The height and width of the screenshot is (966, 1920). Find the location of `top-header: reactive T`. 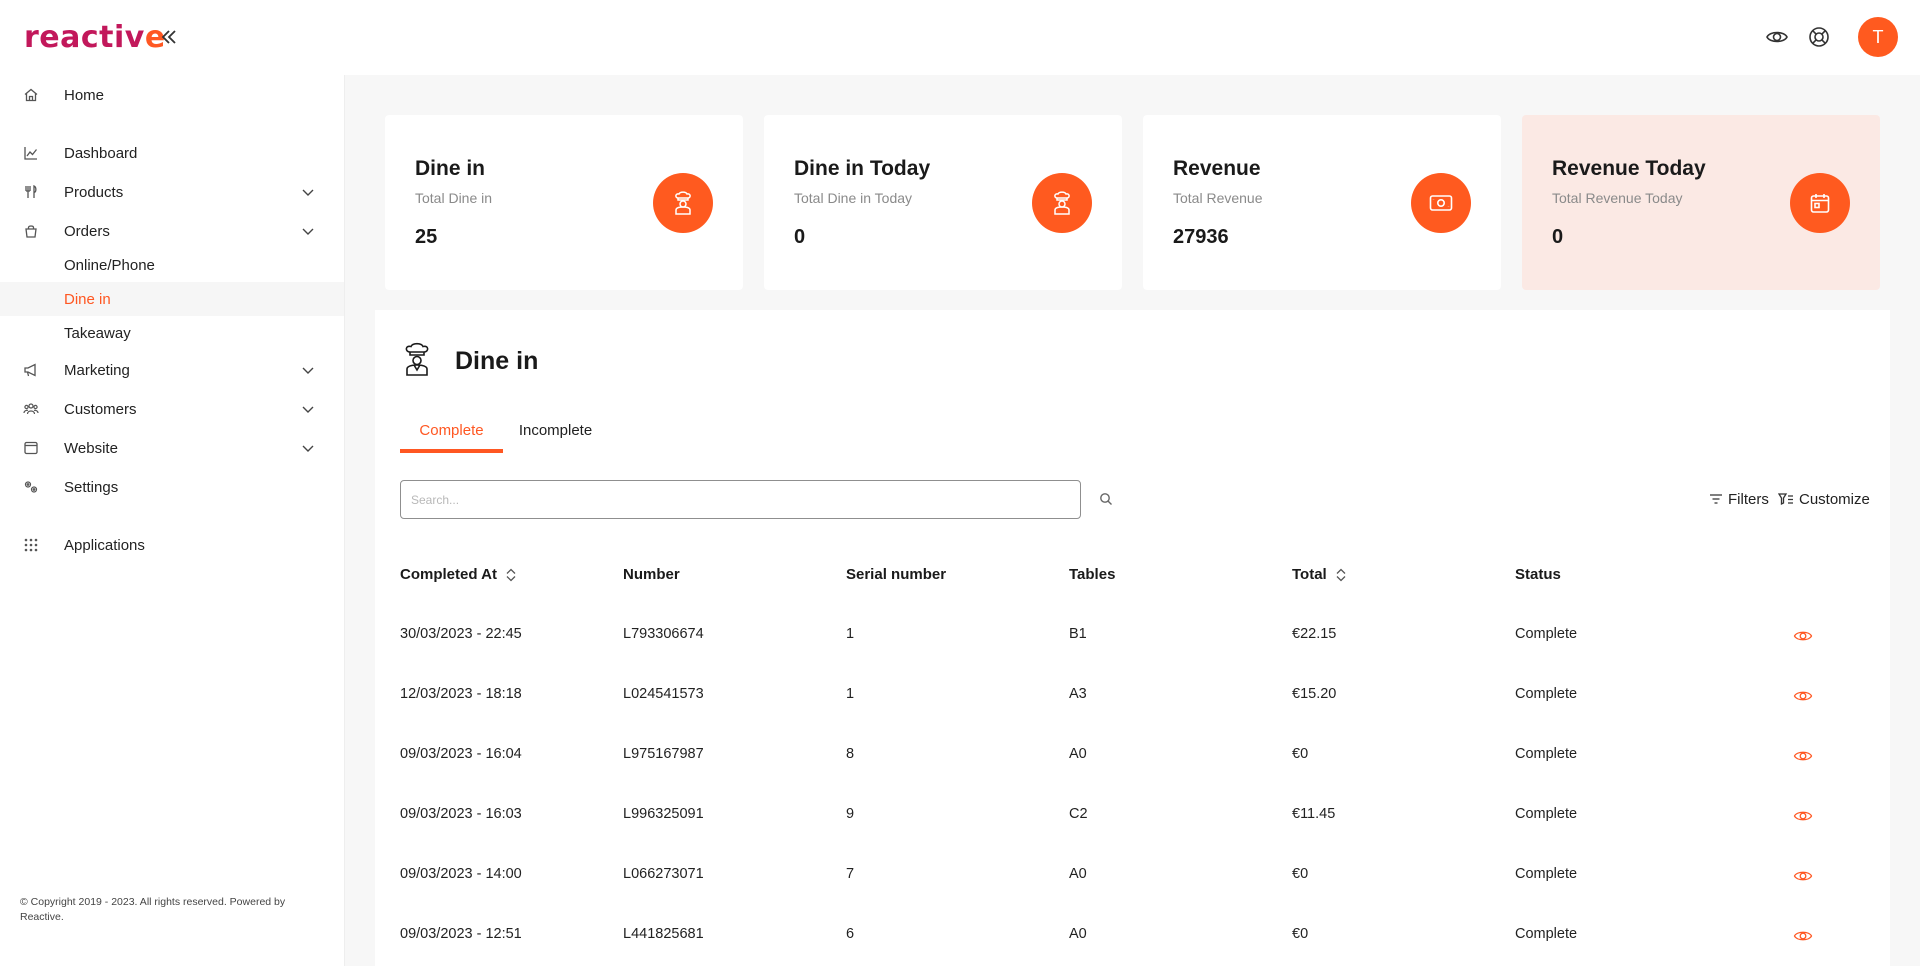

top-header: reactive T is located at coordinates (960, 37).